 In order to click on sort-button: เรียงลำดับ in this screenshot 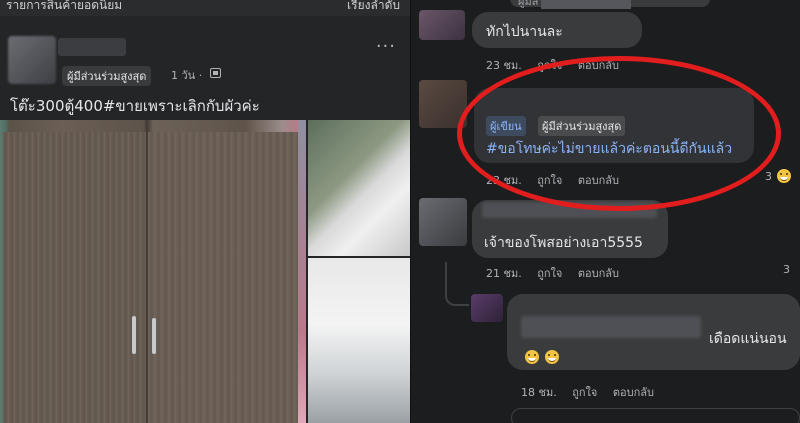, I will do `click(373, 7)`.